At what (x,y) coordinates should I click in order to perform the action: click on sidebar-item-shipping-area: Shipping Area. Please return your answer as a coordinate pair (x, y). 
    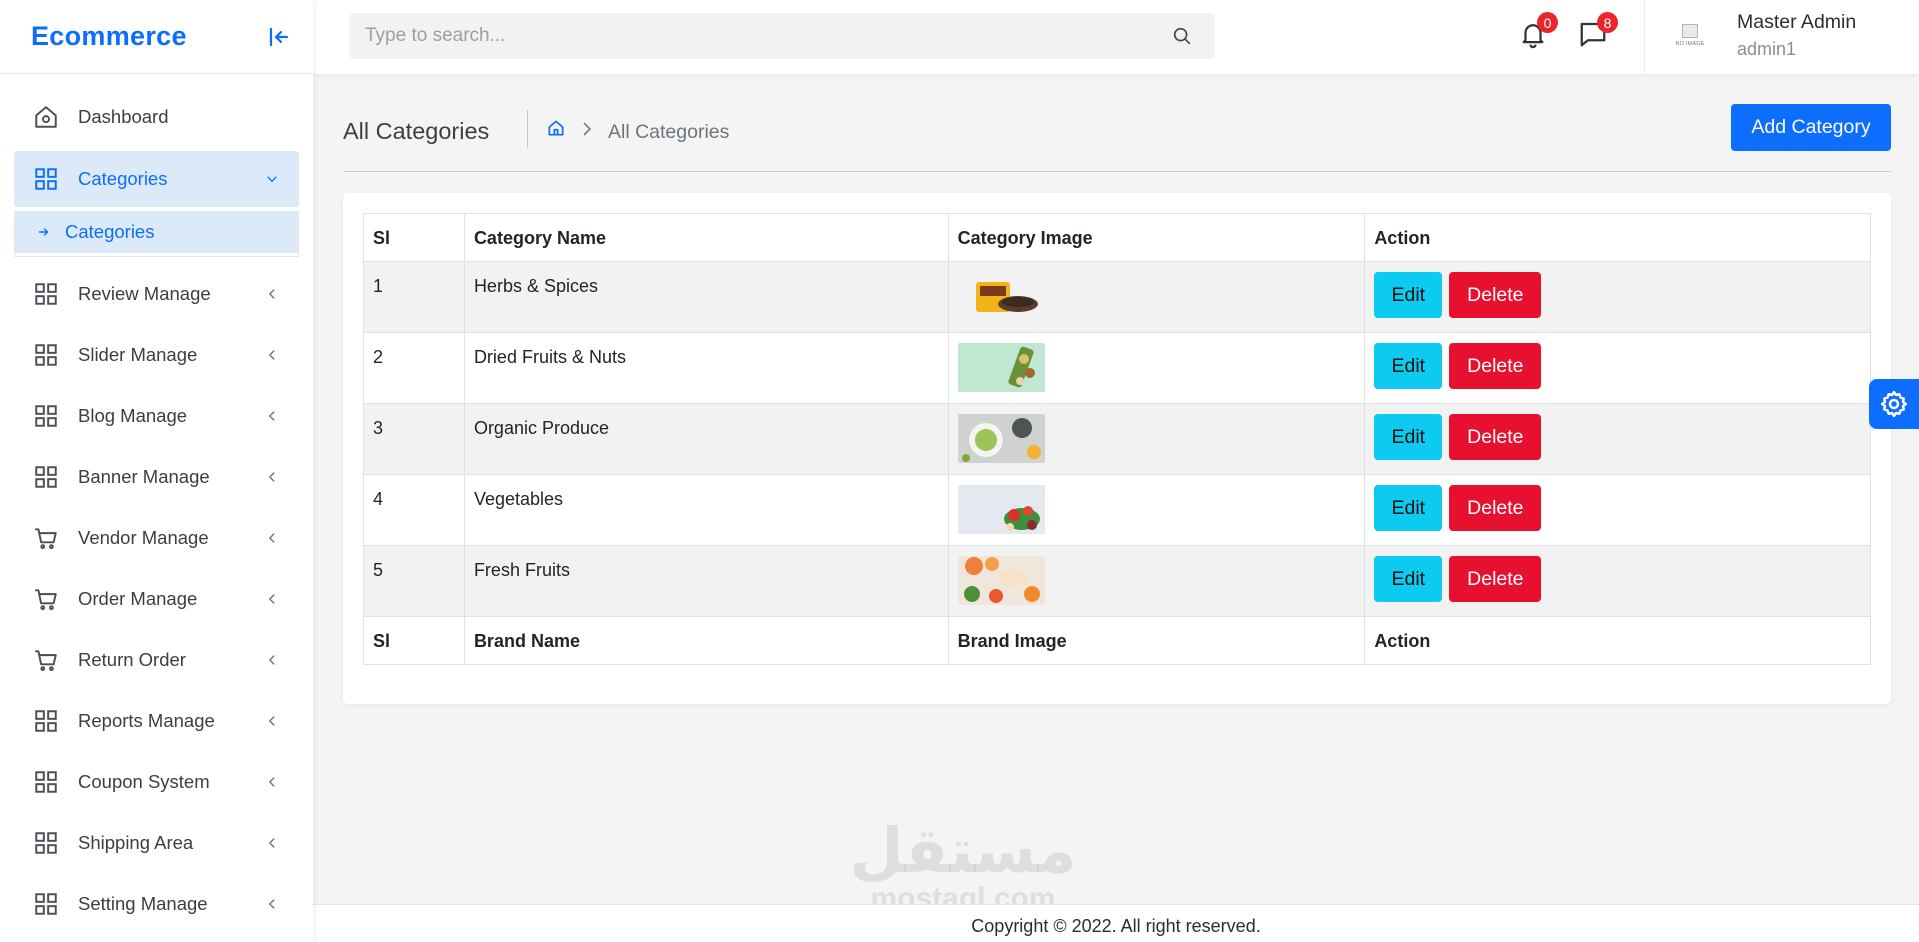
    Looking at the image, I should click on (156, 842).